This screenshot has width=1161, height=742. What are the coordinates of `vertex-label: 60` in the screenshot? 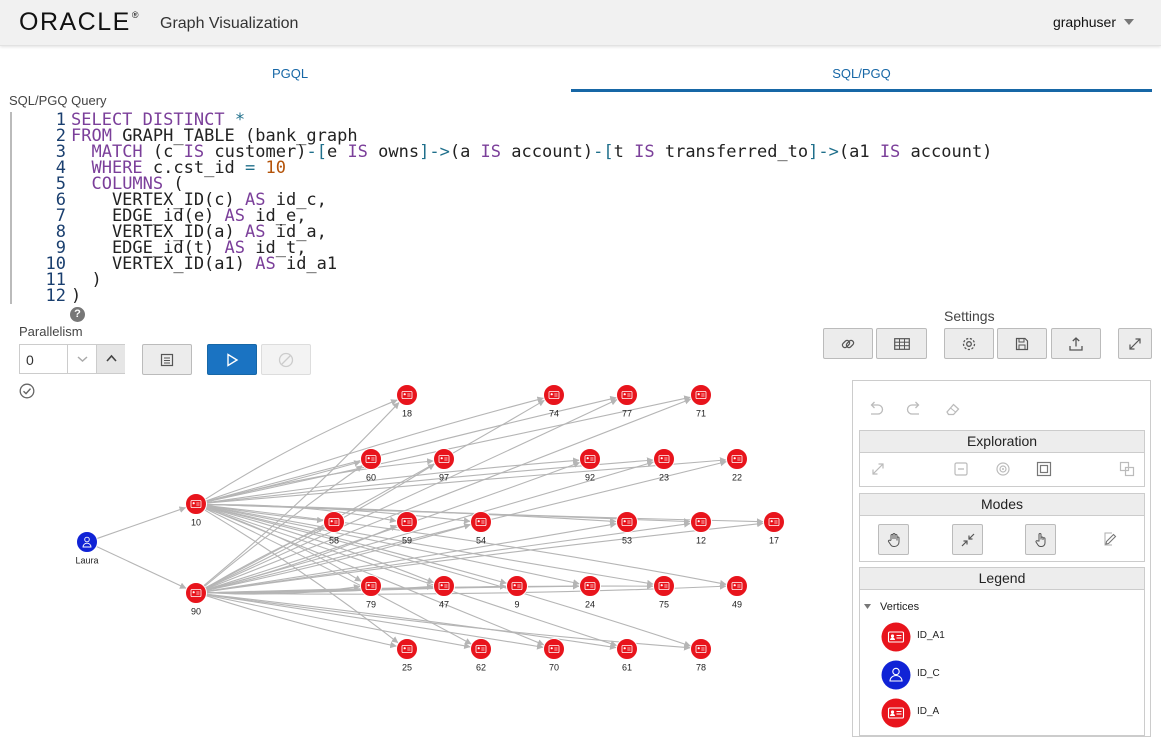 It's located at (371, 478).